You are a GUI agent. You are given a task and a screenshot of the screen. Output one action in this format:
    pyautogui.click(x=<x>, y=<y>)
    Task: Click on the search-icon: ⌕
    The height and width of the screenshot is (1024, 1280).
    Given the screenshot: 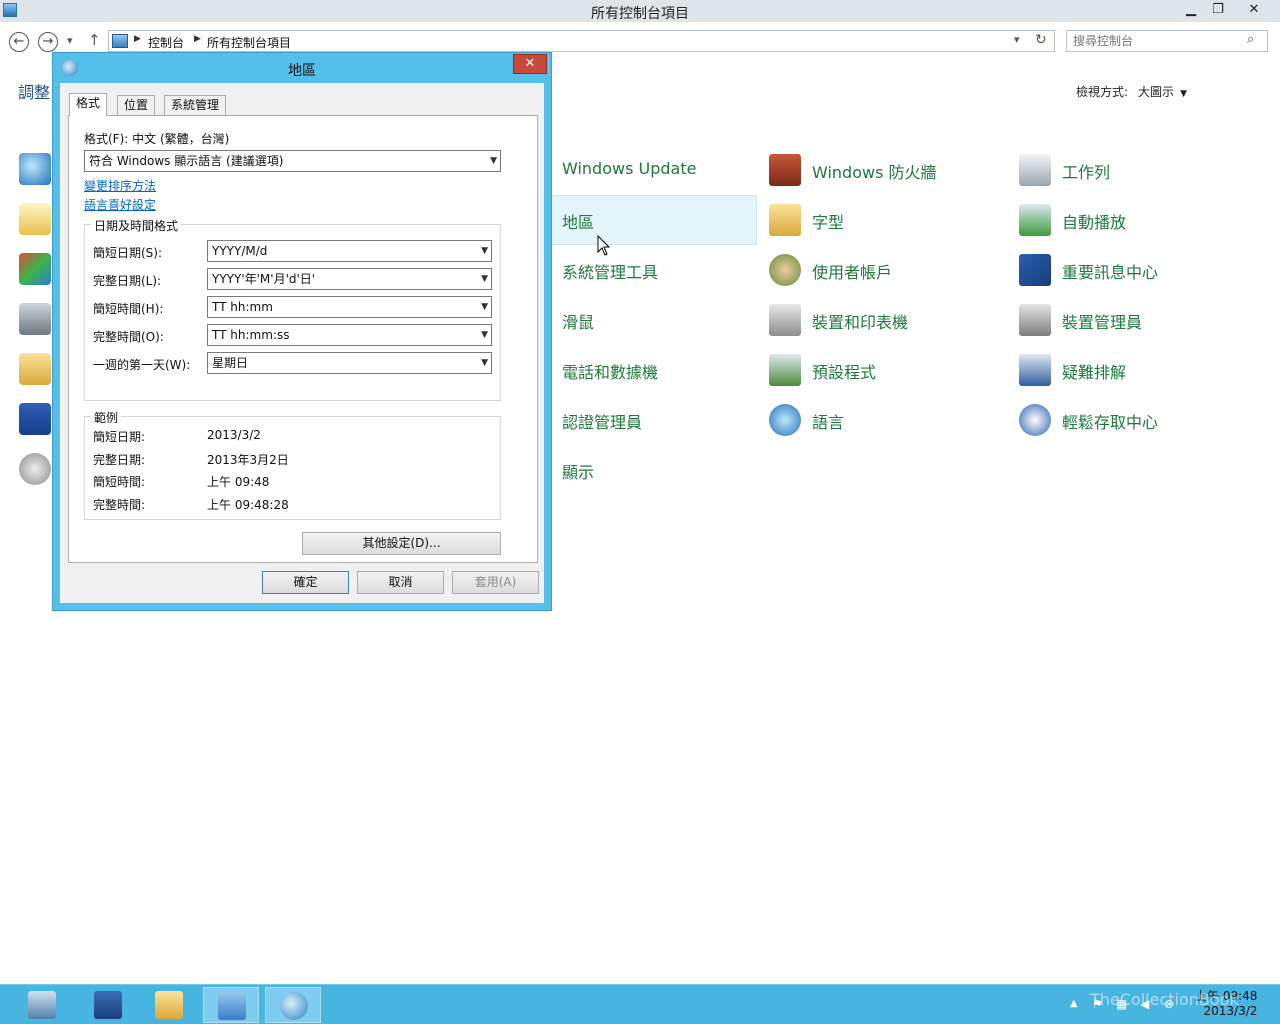 What is the action you would take?
    pyautogui.click(x=1250, y=39)
    